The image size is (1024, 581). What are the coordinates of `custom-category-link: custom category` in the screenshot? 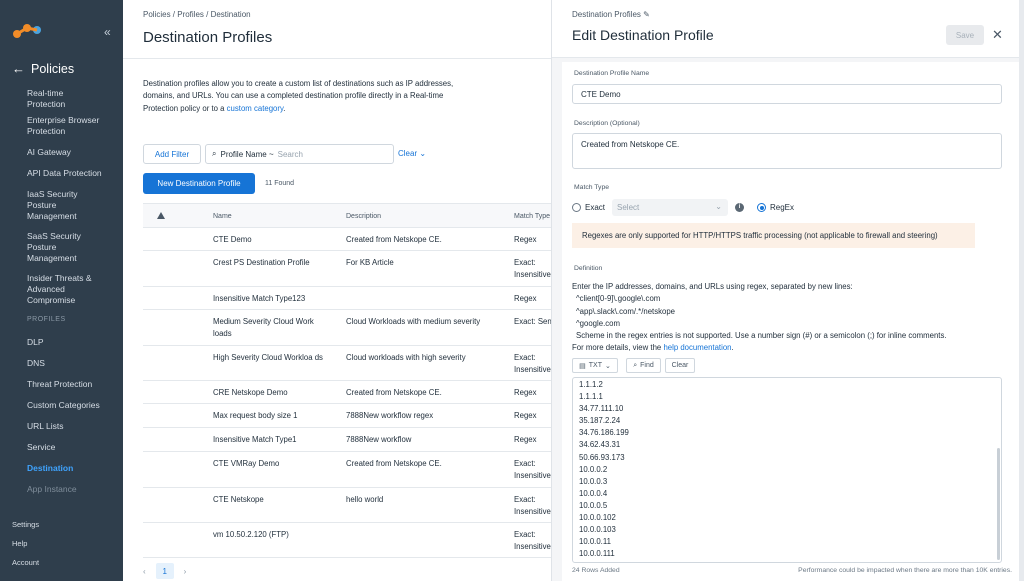 It's located at (255, 108).